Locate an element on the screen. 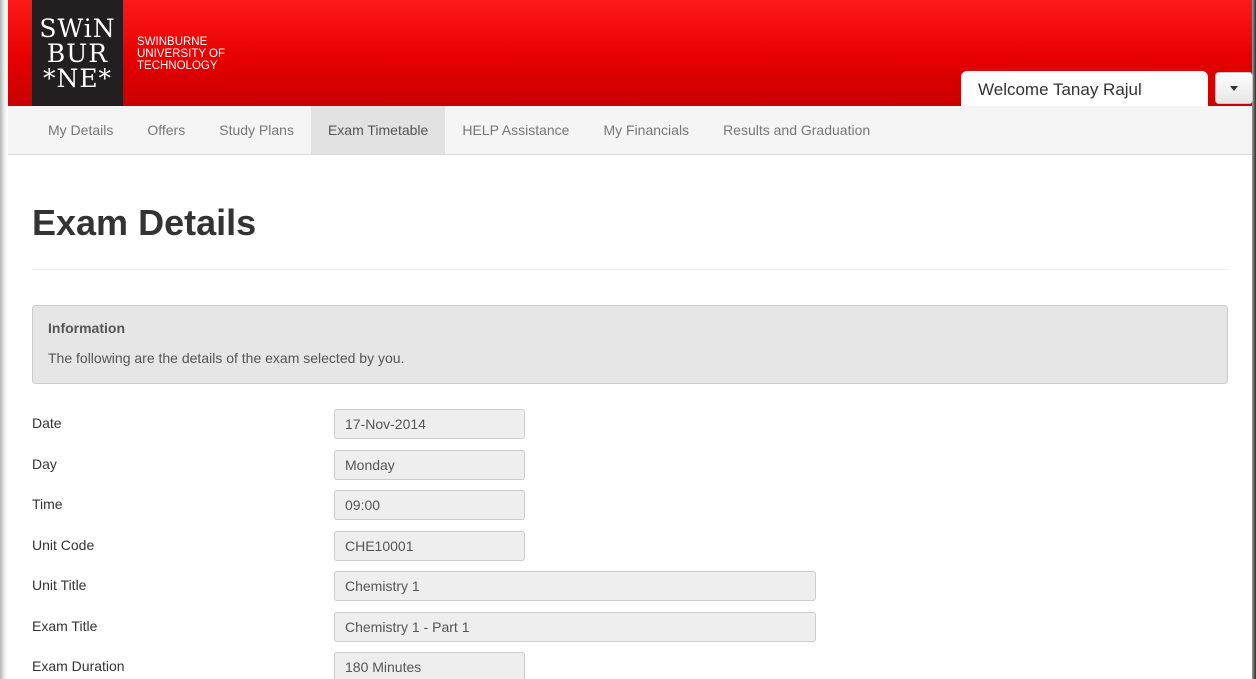 The width and height of the screenshot is (1256, 679). field-label: Day is located at coordinates (44, 464).